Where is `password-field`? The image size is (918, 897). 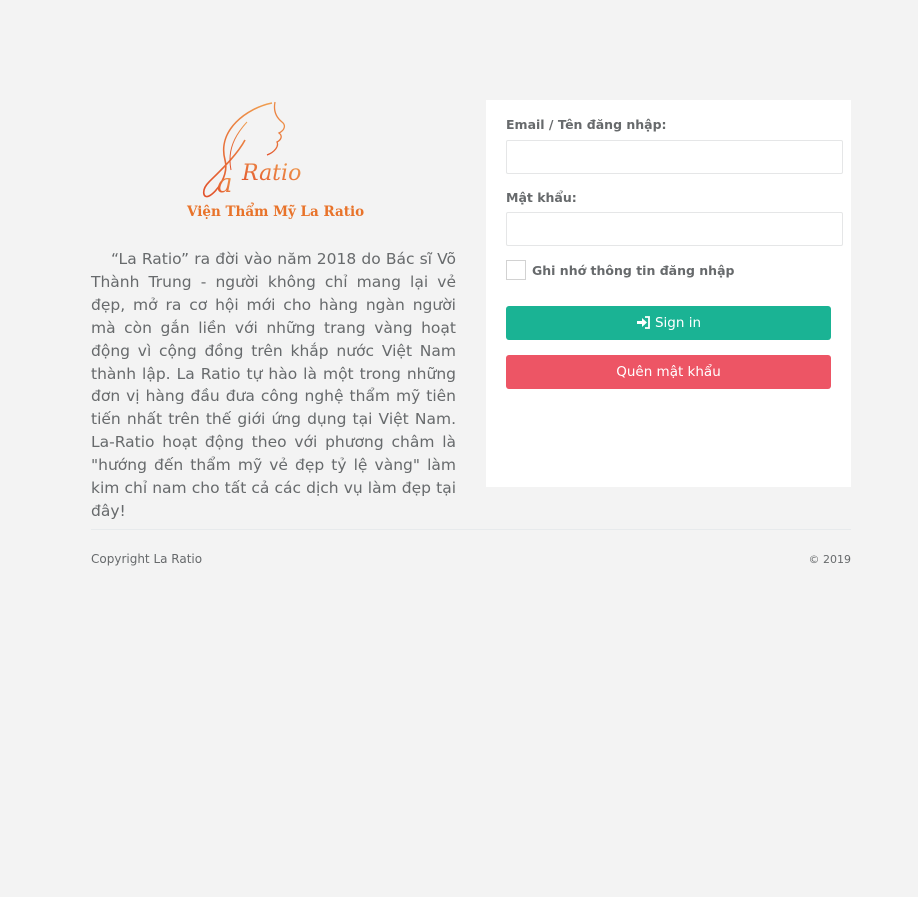 password-field is located at coordinates (674, 229).